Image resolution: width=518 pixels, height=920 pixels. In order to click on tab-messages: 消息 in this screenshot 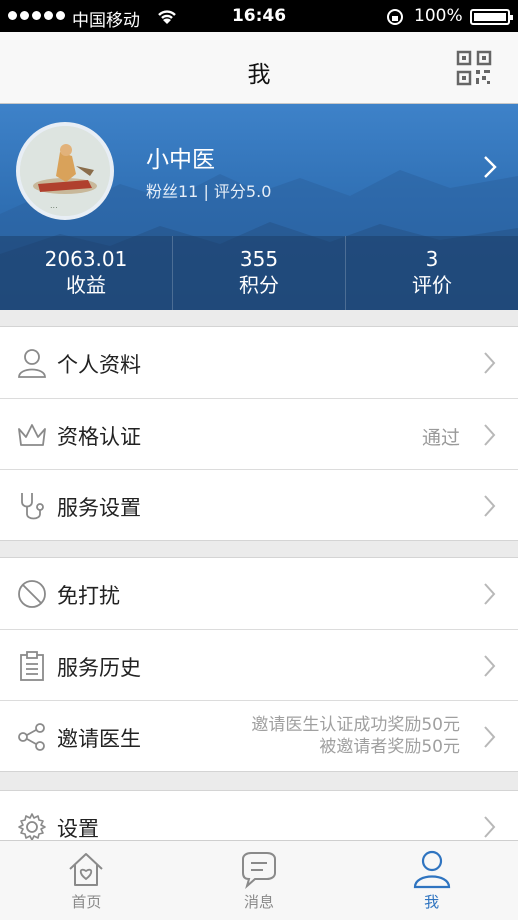, I will do `click(259, 880)`.